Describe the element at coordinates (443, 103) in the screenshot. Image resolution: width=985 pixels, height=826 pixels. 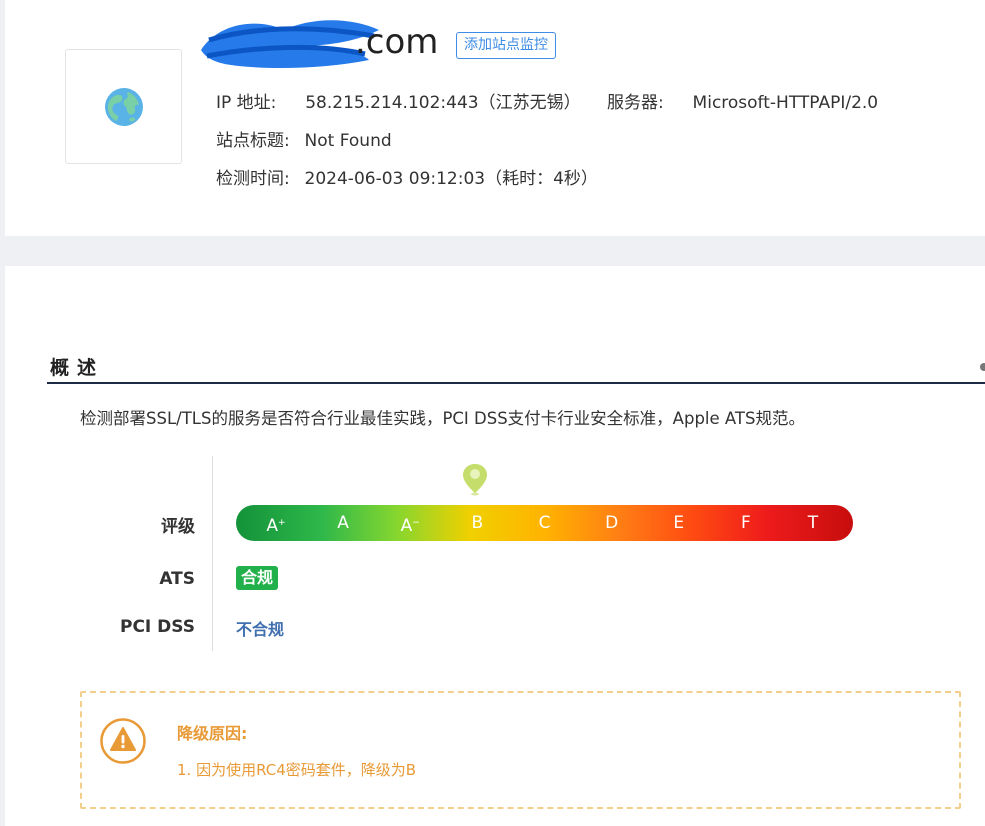
I see `ip-value: 58.215.214.102:443（江苏无锡）` at that location.